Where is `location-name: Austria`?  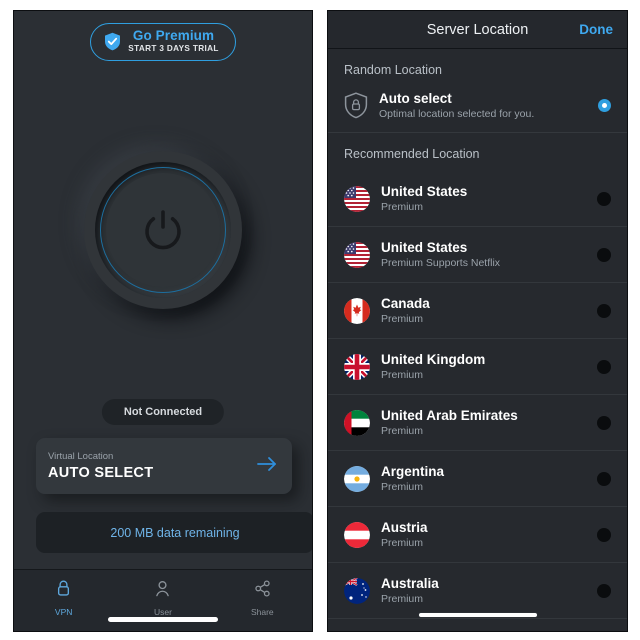 location-name: Austria is located at coordinates (404, 527).